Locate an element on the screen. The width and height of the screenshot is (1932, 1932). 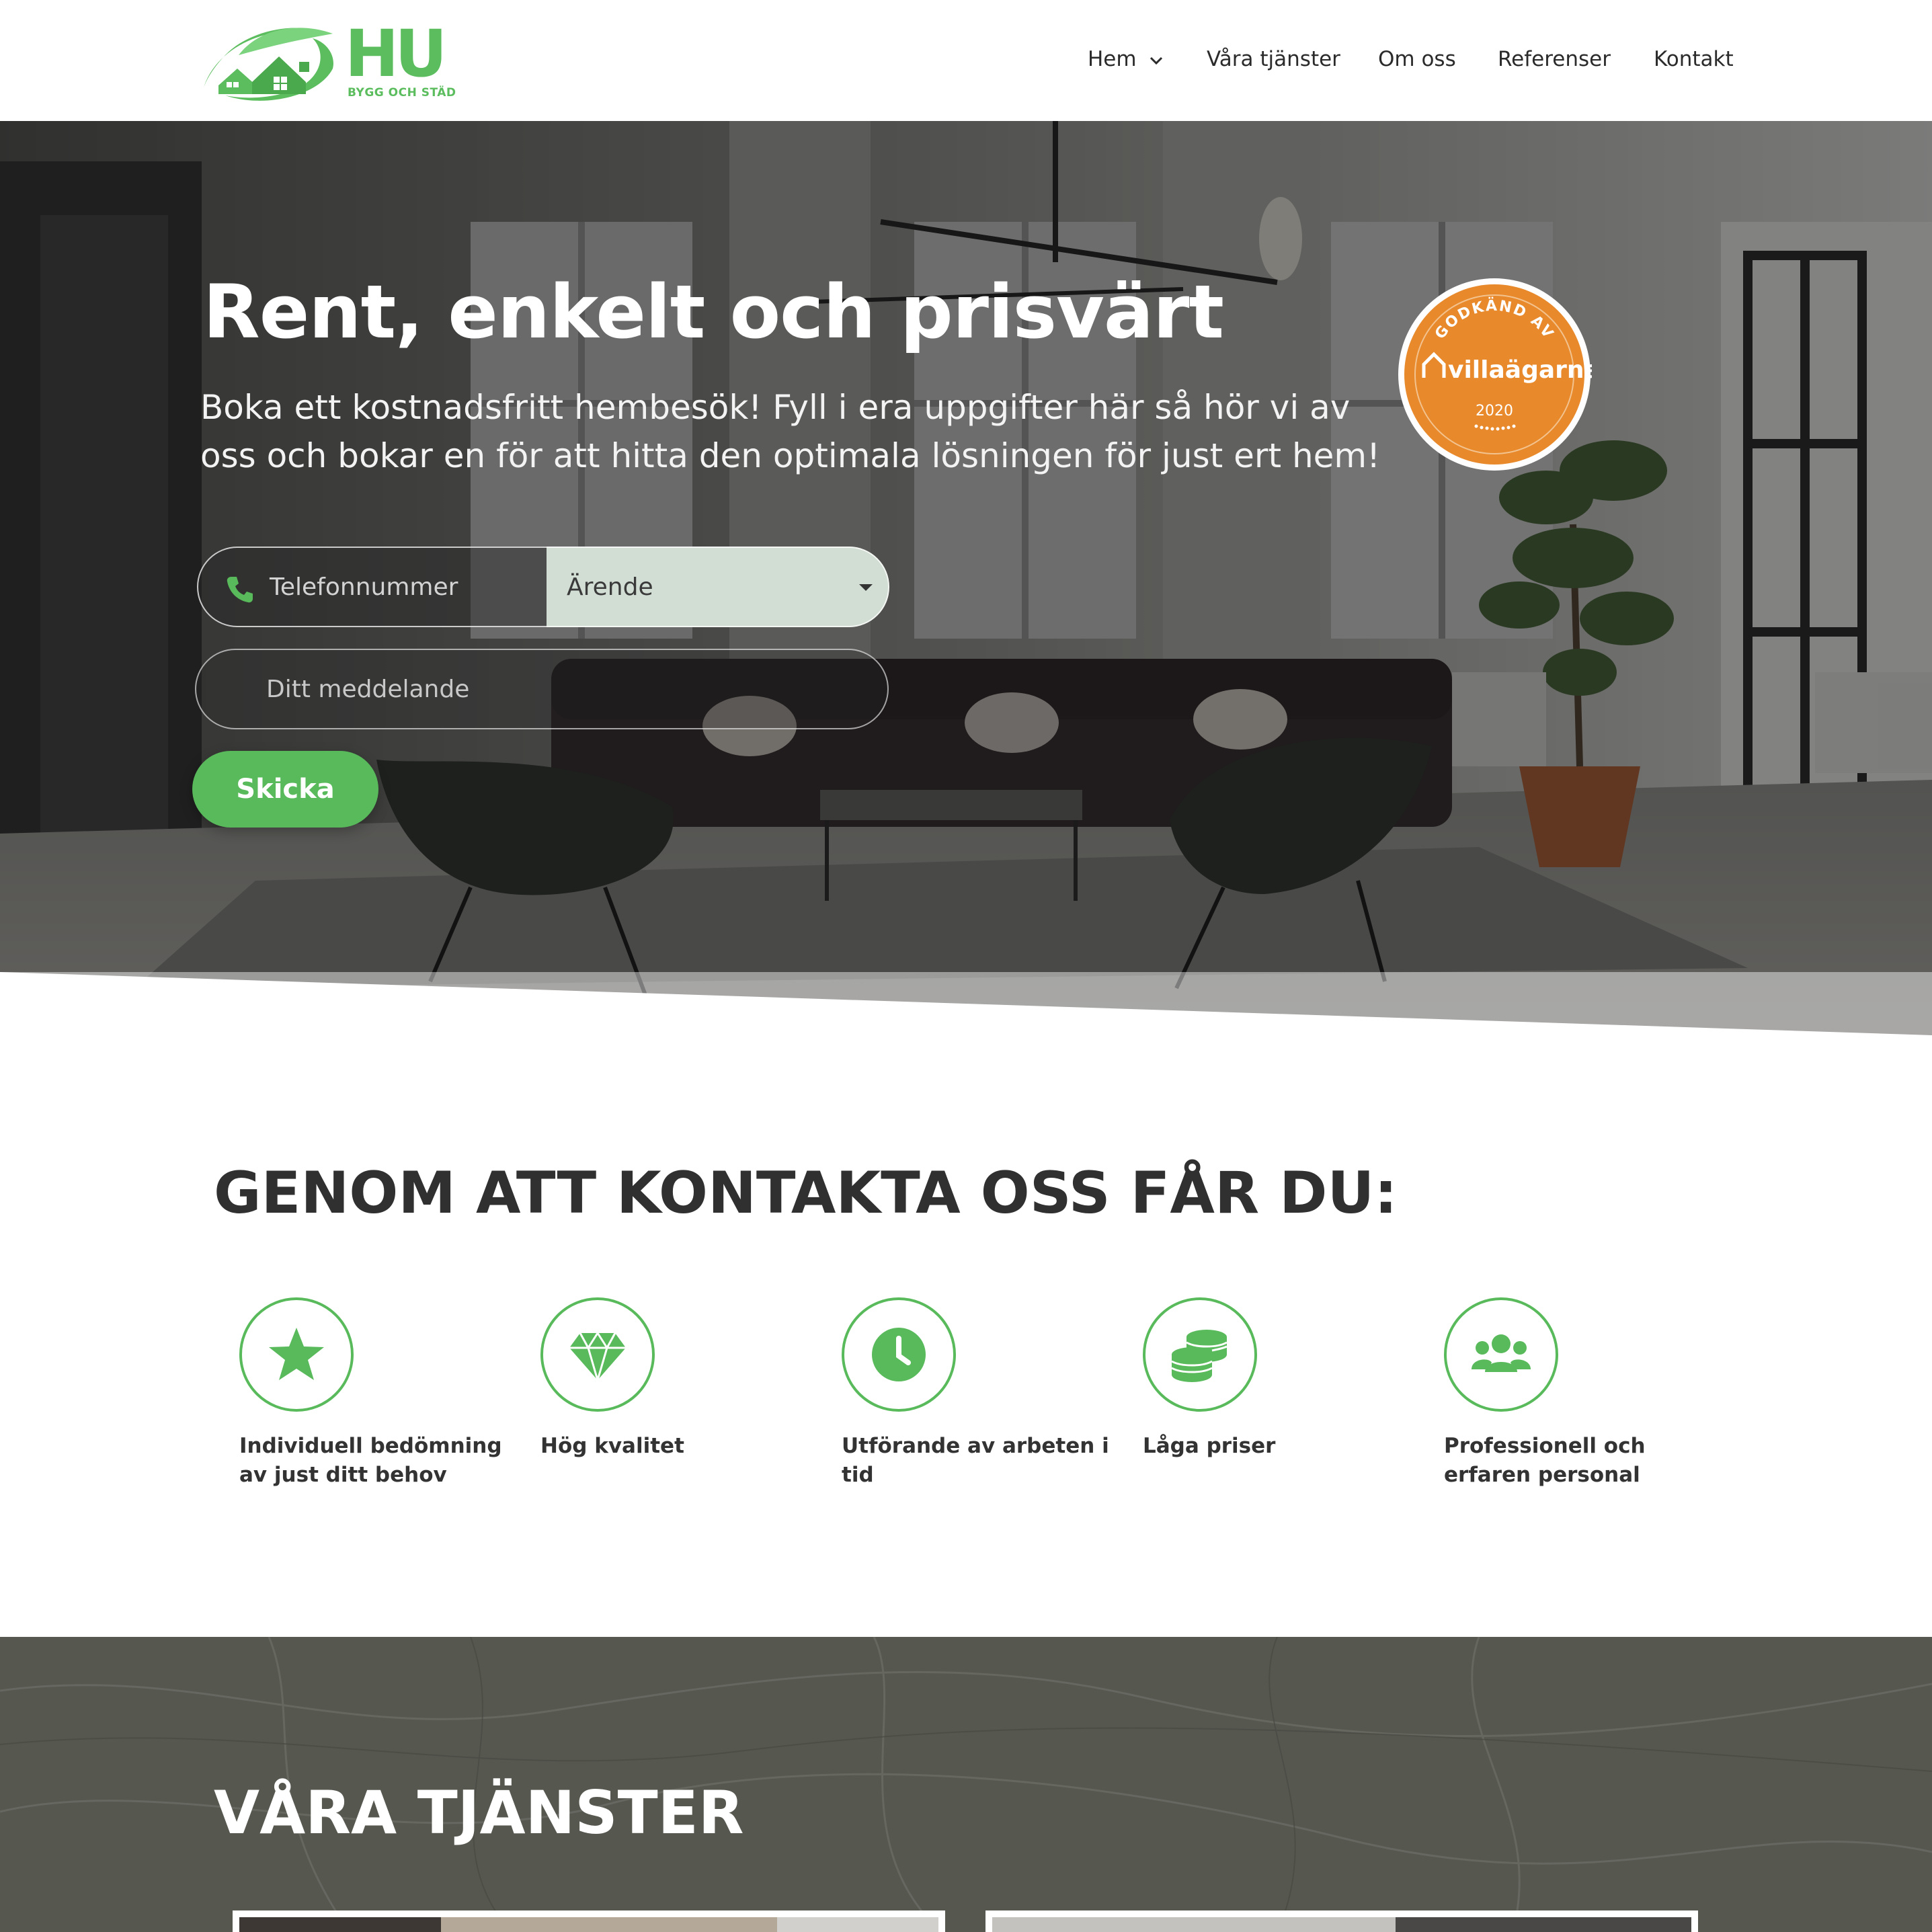
message-placeholder: Ditt meddelande is located at coordinates (368, 689).